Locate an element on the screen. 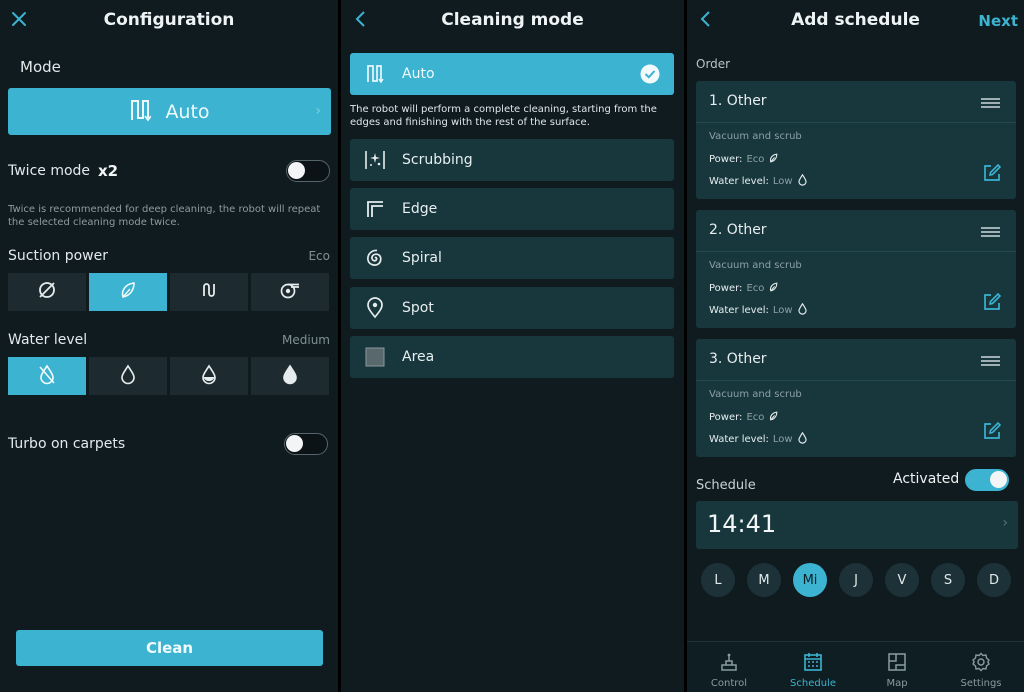  tab-label: Settings is located at coordinates (981, 683).